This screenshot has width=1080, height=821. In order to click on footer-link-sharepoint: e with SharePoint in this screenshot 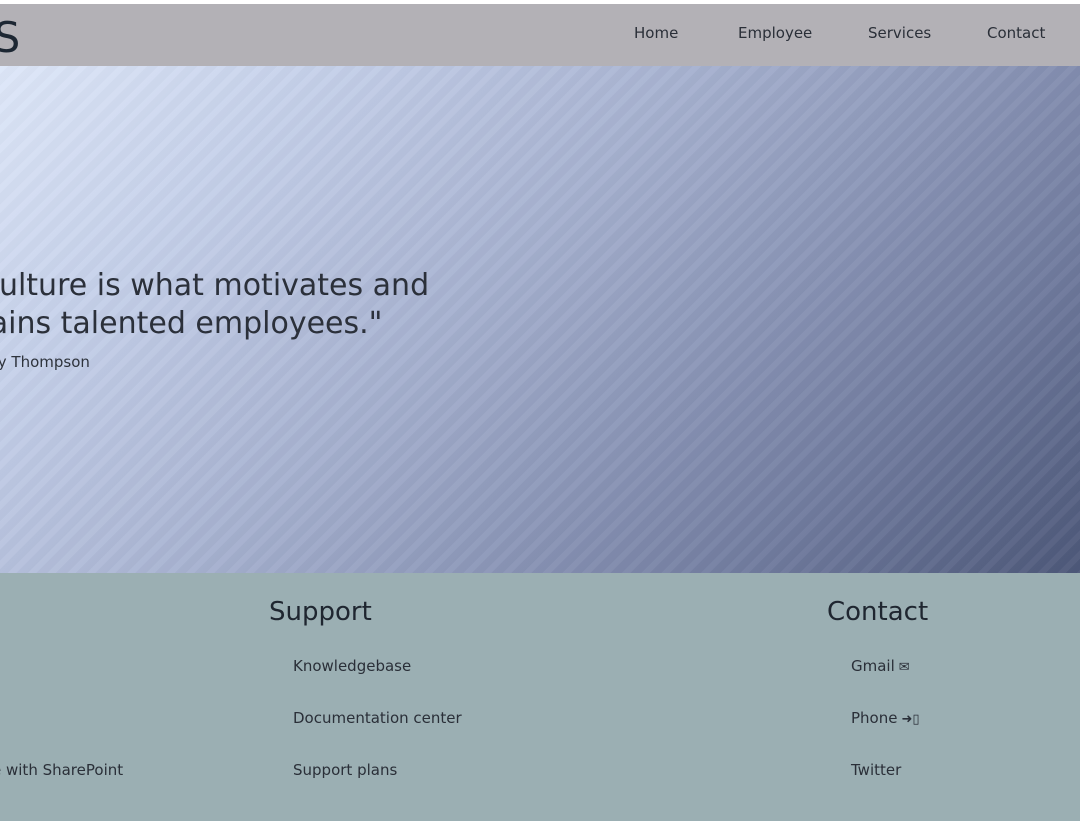, I will do `click(61, 770)`.